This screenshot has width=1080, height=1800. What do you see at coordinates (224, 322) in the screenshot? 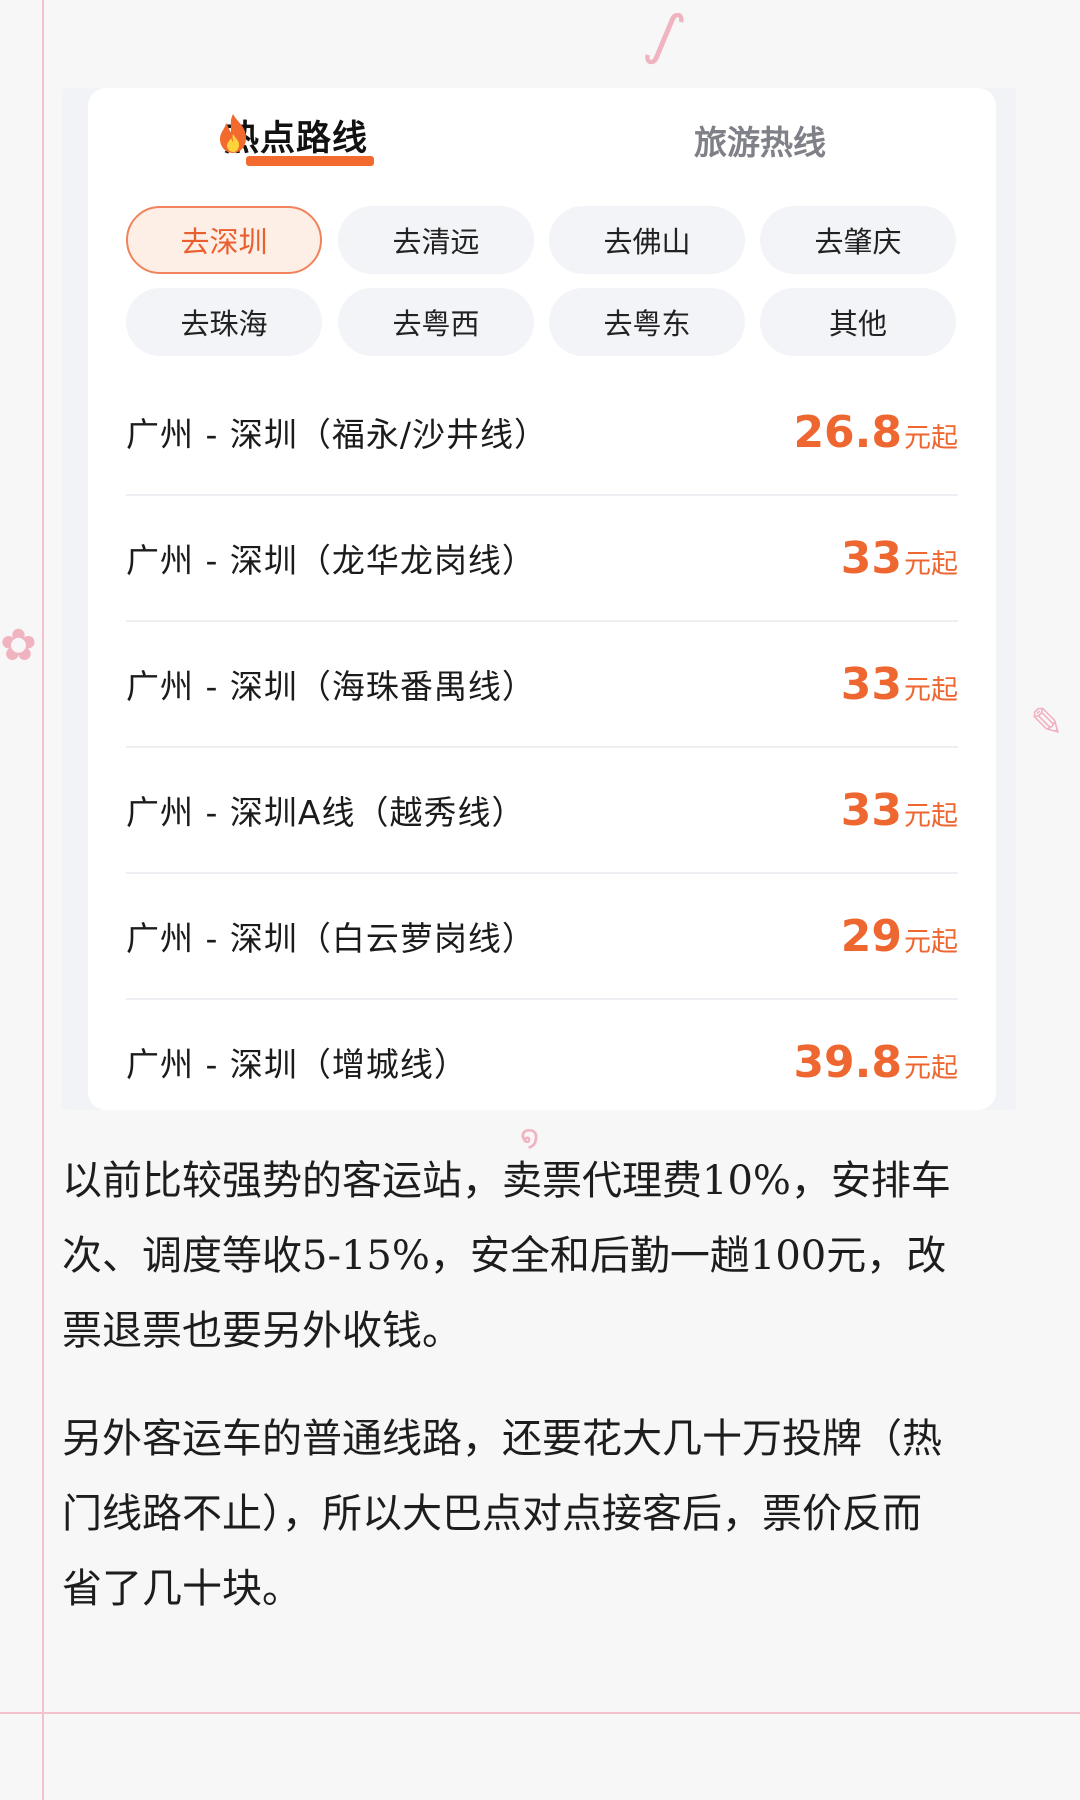
I see `destination-chip-zhuhai: 去珠海` at bounding box center [224, 322].